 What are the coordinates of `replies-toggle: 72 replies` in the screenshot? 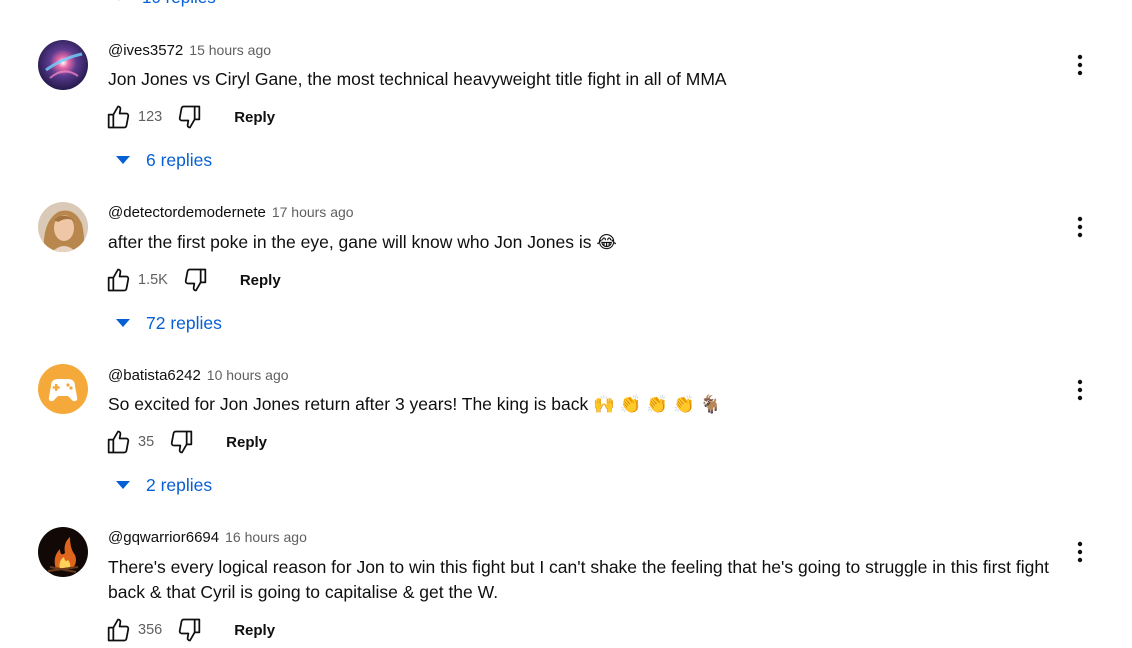 It's located at (167, 323).